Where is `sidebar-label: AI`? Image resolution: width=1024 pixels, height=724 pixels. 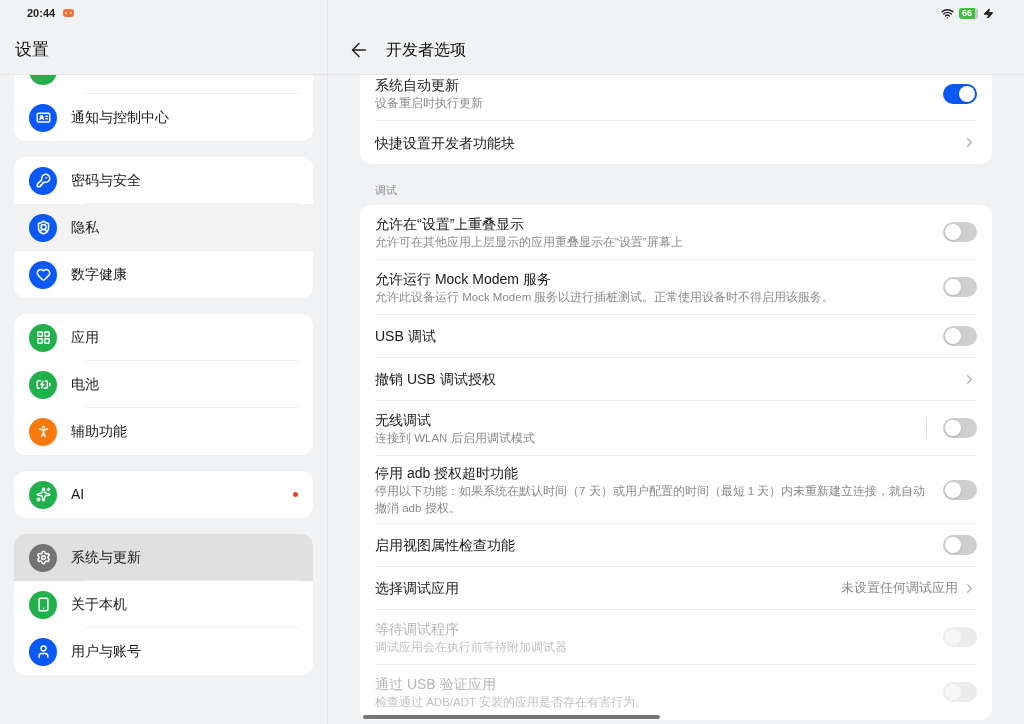
sidebar-label: AI is located at coordinates (78, 494).